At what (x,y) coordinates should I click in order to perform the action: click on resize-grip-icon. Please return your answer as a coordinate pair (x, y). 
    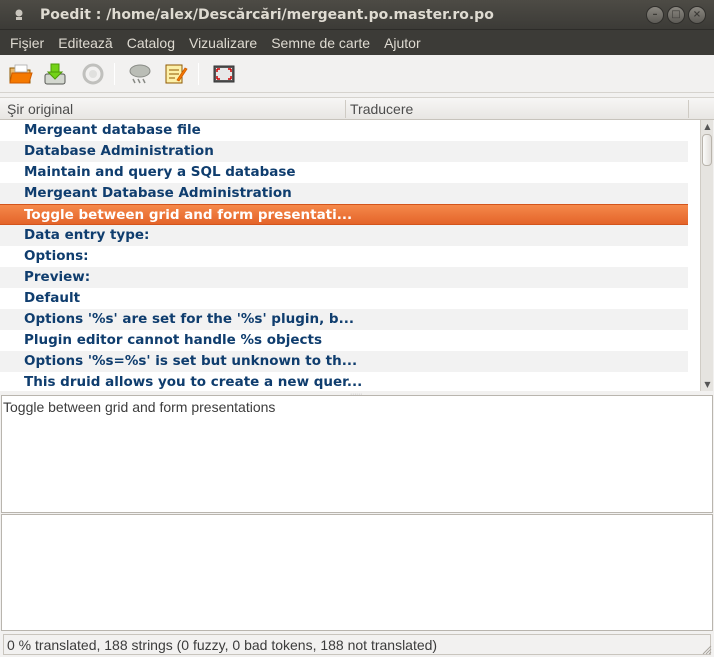
    Looking at the image, I should click on (707, 650).